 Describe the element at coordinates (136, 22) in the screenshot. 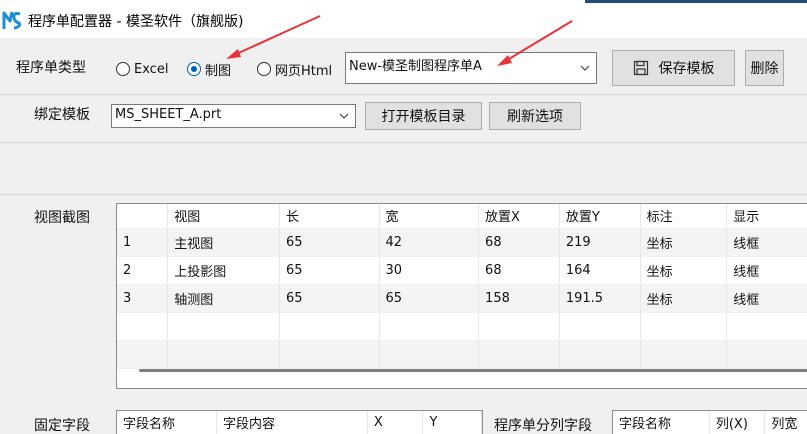

I see `window-title: 程序单配置器 - 模圣软件（旗舰版)` at that location.